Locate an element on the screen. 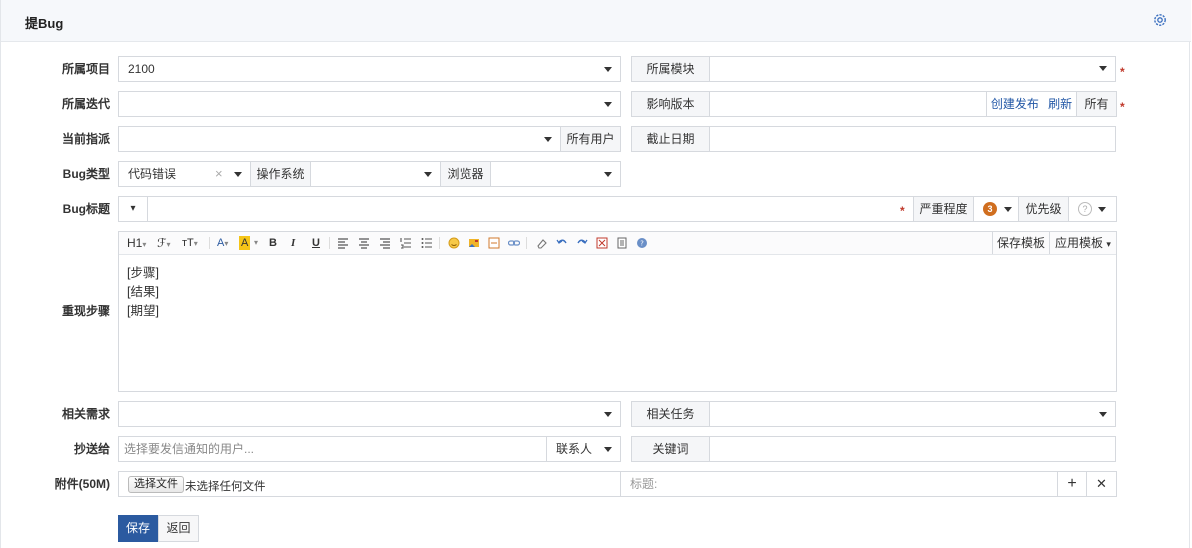  unordered-list-icon is located at coordinates (427, 243).